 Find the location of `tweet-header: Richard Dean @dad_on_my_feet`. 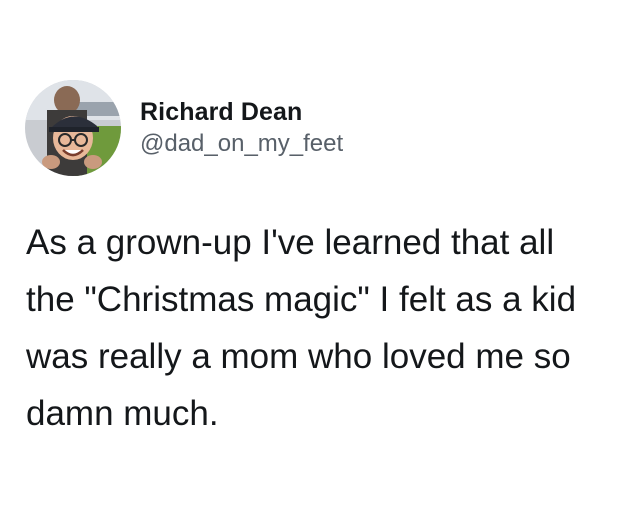

tweet-header: Richard Dean @dad_on_my_feet is located at coordinates (184, 128).